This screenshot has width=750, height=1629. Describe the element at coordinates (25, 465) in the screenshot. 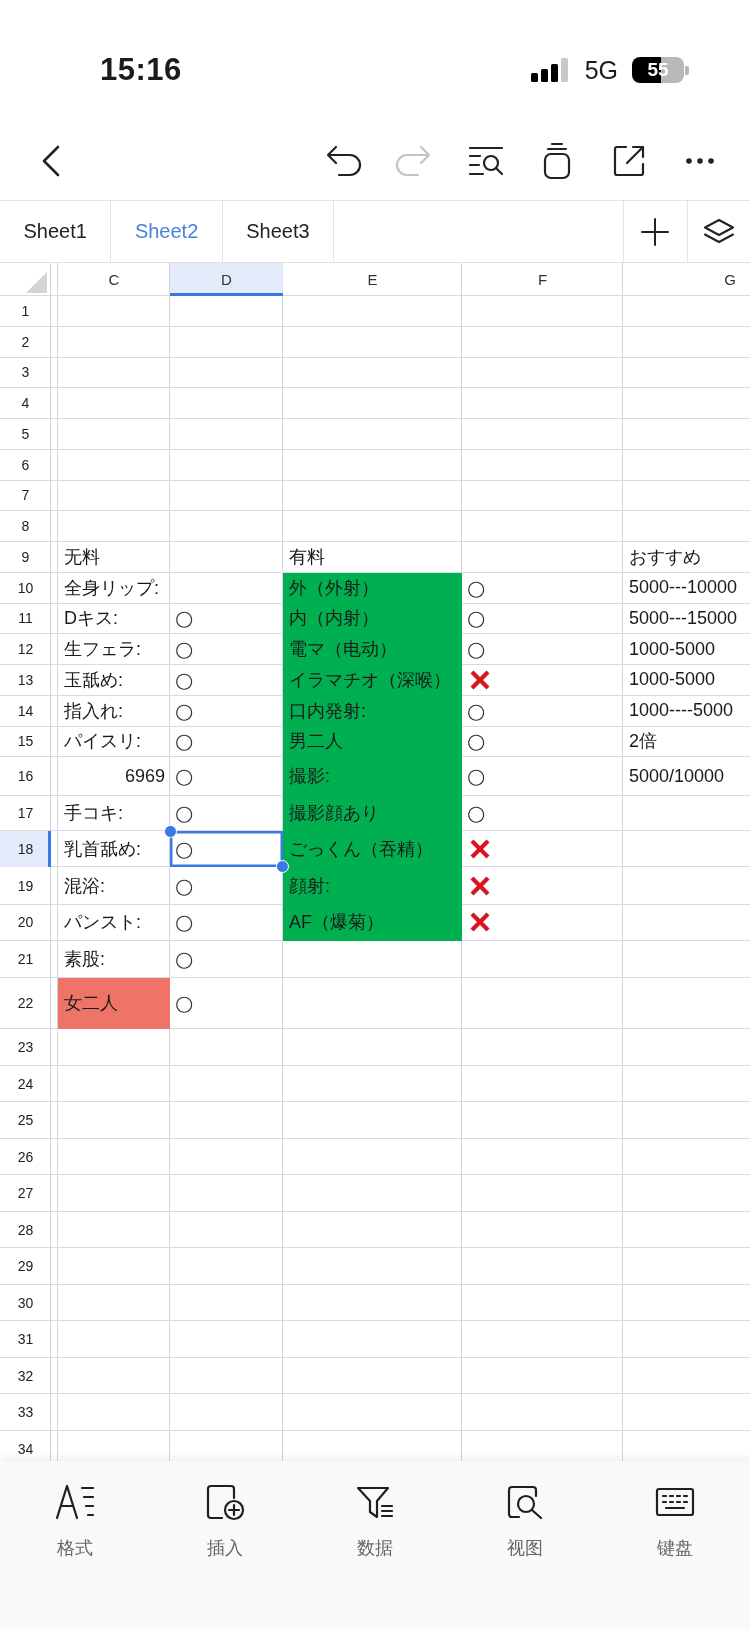

I see `row-header: 6` at that location.